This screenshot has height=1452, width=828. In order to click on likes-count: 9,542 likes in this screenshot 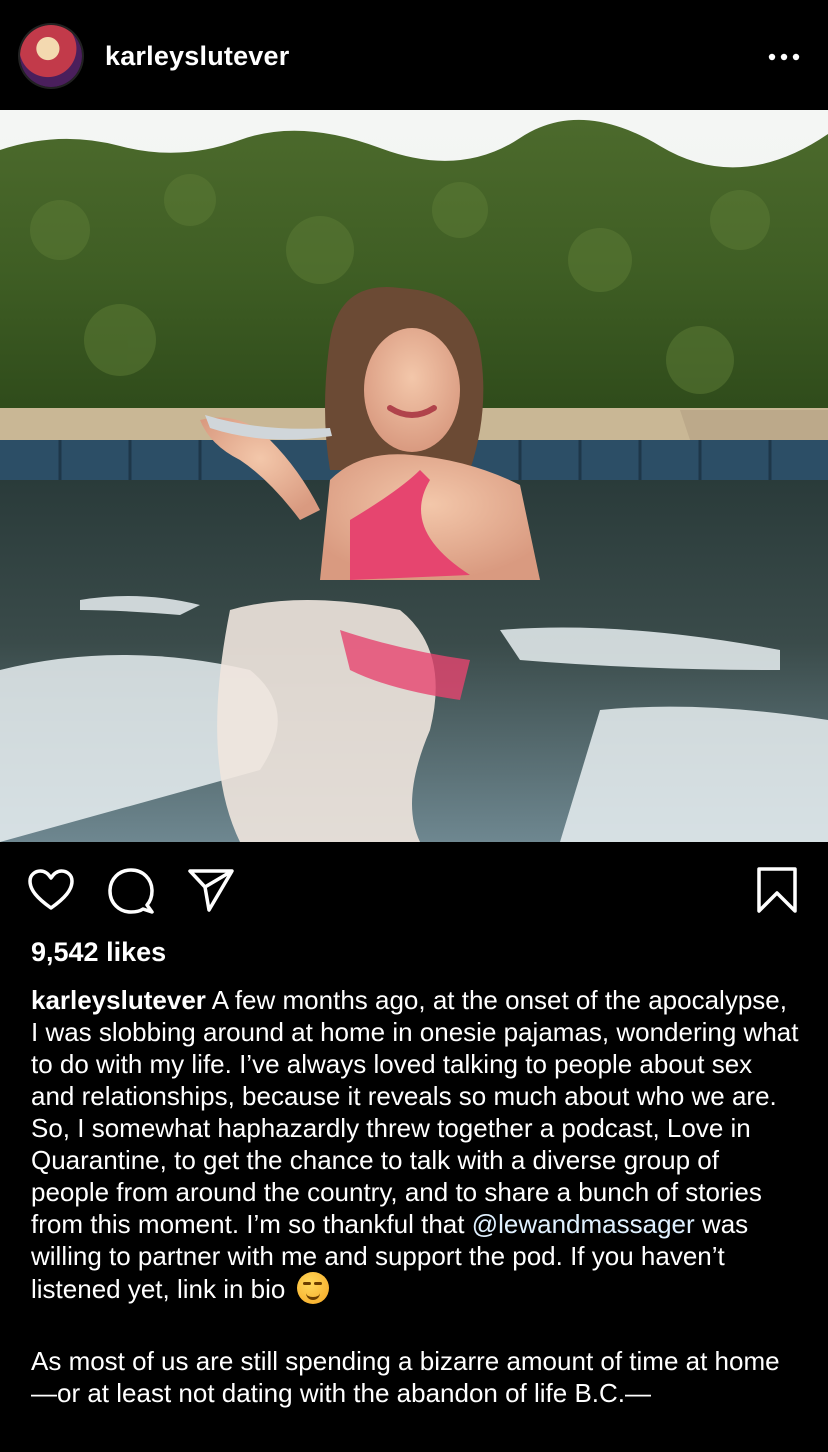, I will do `click(98, 952)`.